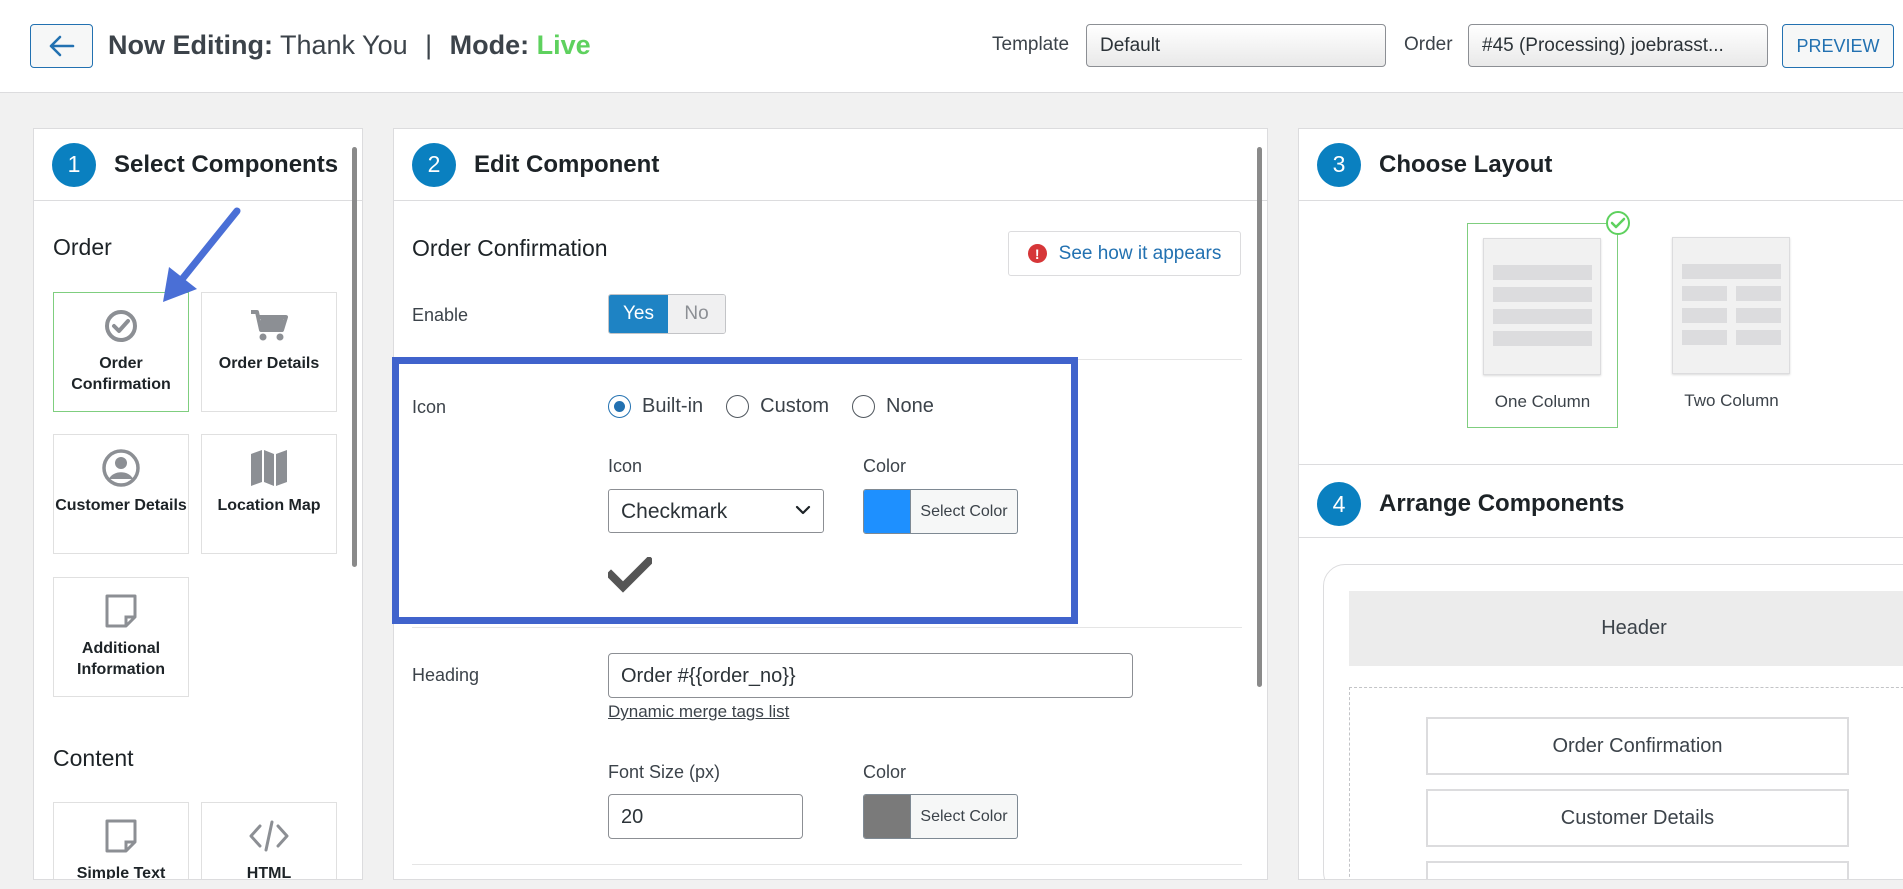 Image resolution: width=1903 pixels, height=889 pixels. I want to click on enable-no-option: No, so click(696, 314).